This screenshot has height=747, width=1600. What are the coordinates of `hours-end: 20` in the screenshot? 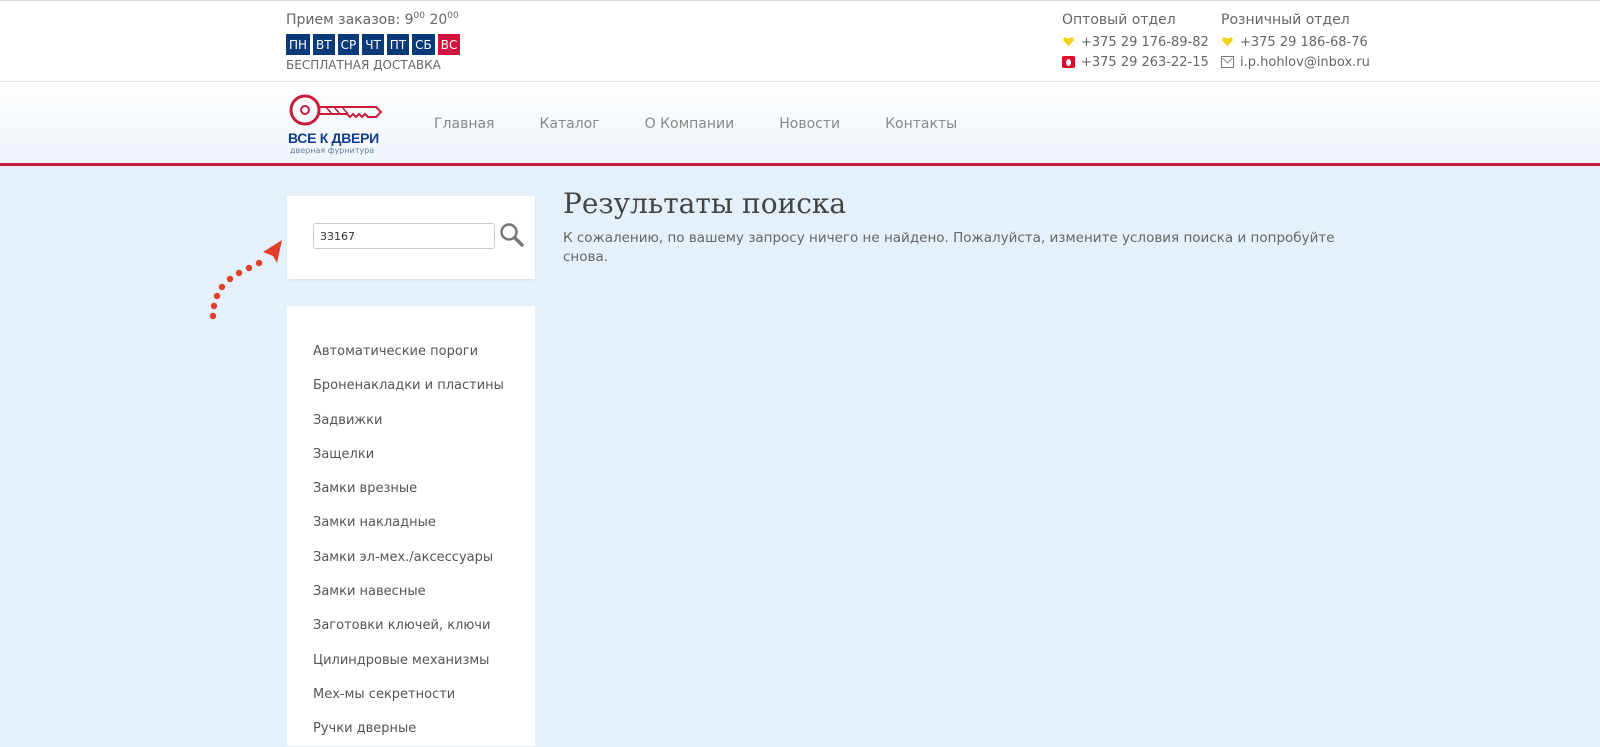 It's located at (438, 20).